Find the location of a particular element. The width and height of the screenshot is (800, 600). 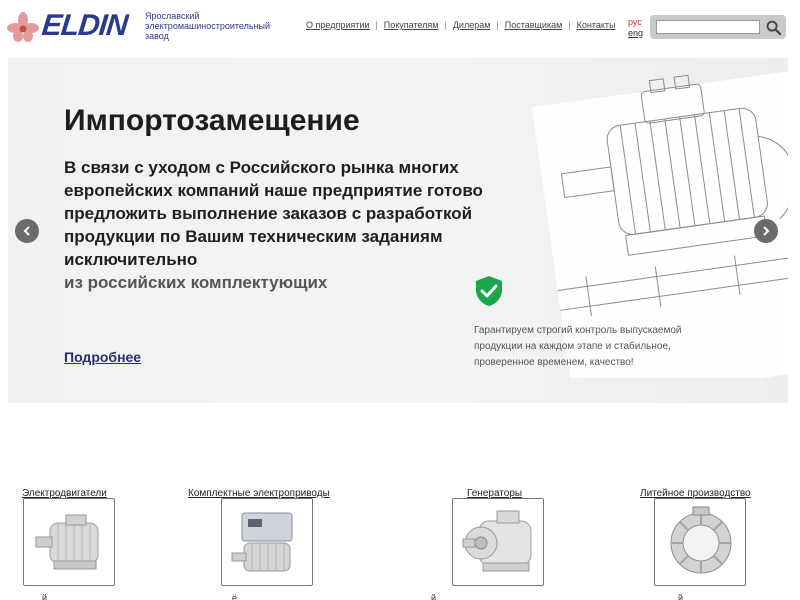

product-drives: Комплектные электроприводы ё is located at coordinates (259, 541).